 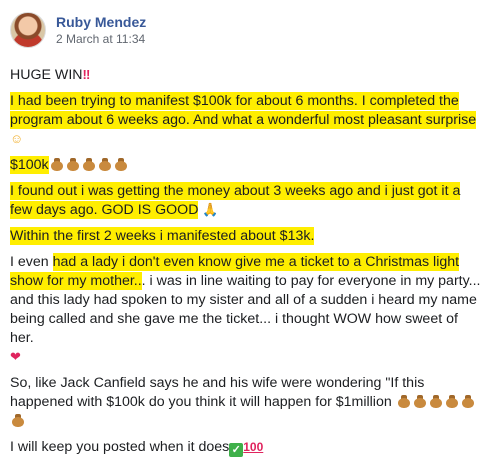 I want to click on post-meta: Ruby Mendez 2 March at 11:34, so click(x=101, y=30).